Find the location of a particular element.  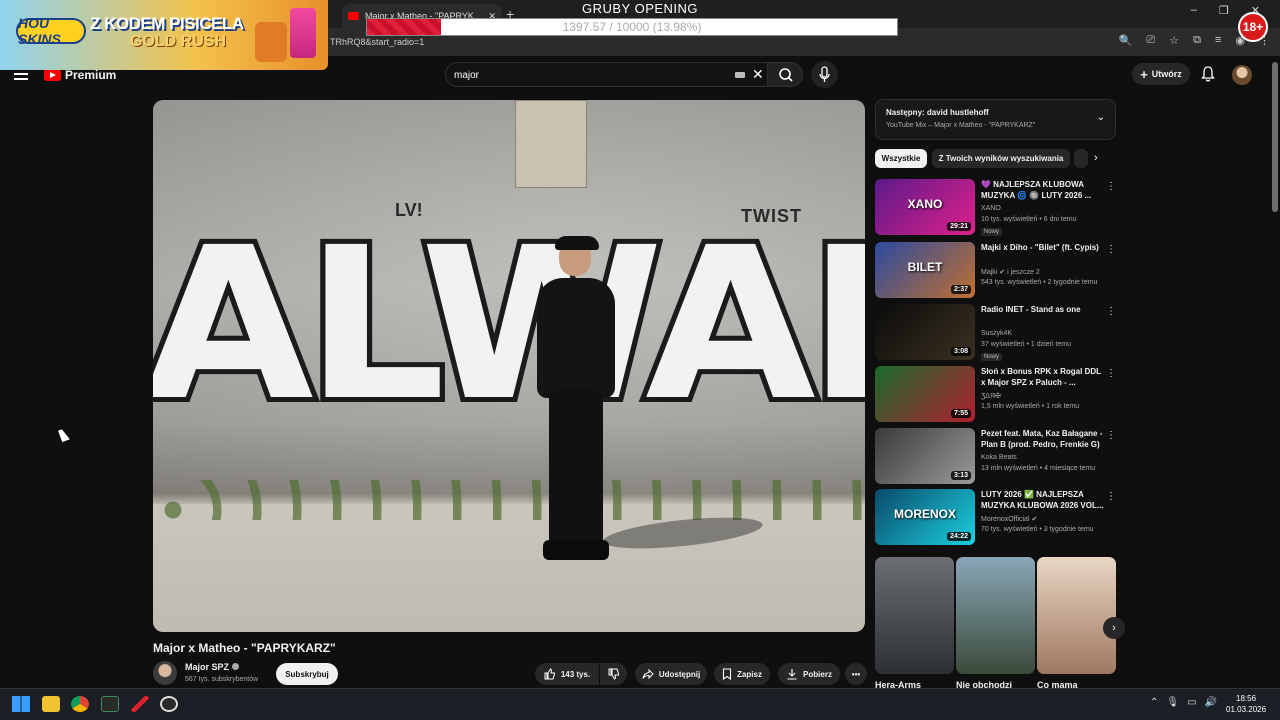

file-explorer-icon is located at coordinates (51, 704).